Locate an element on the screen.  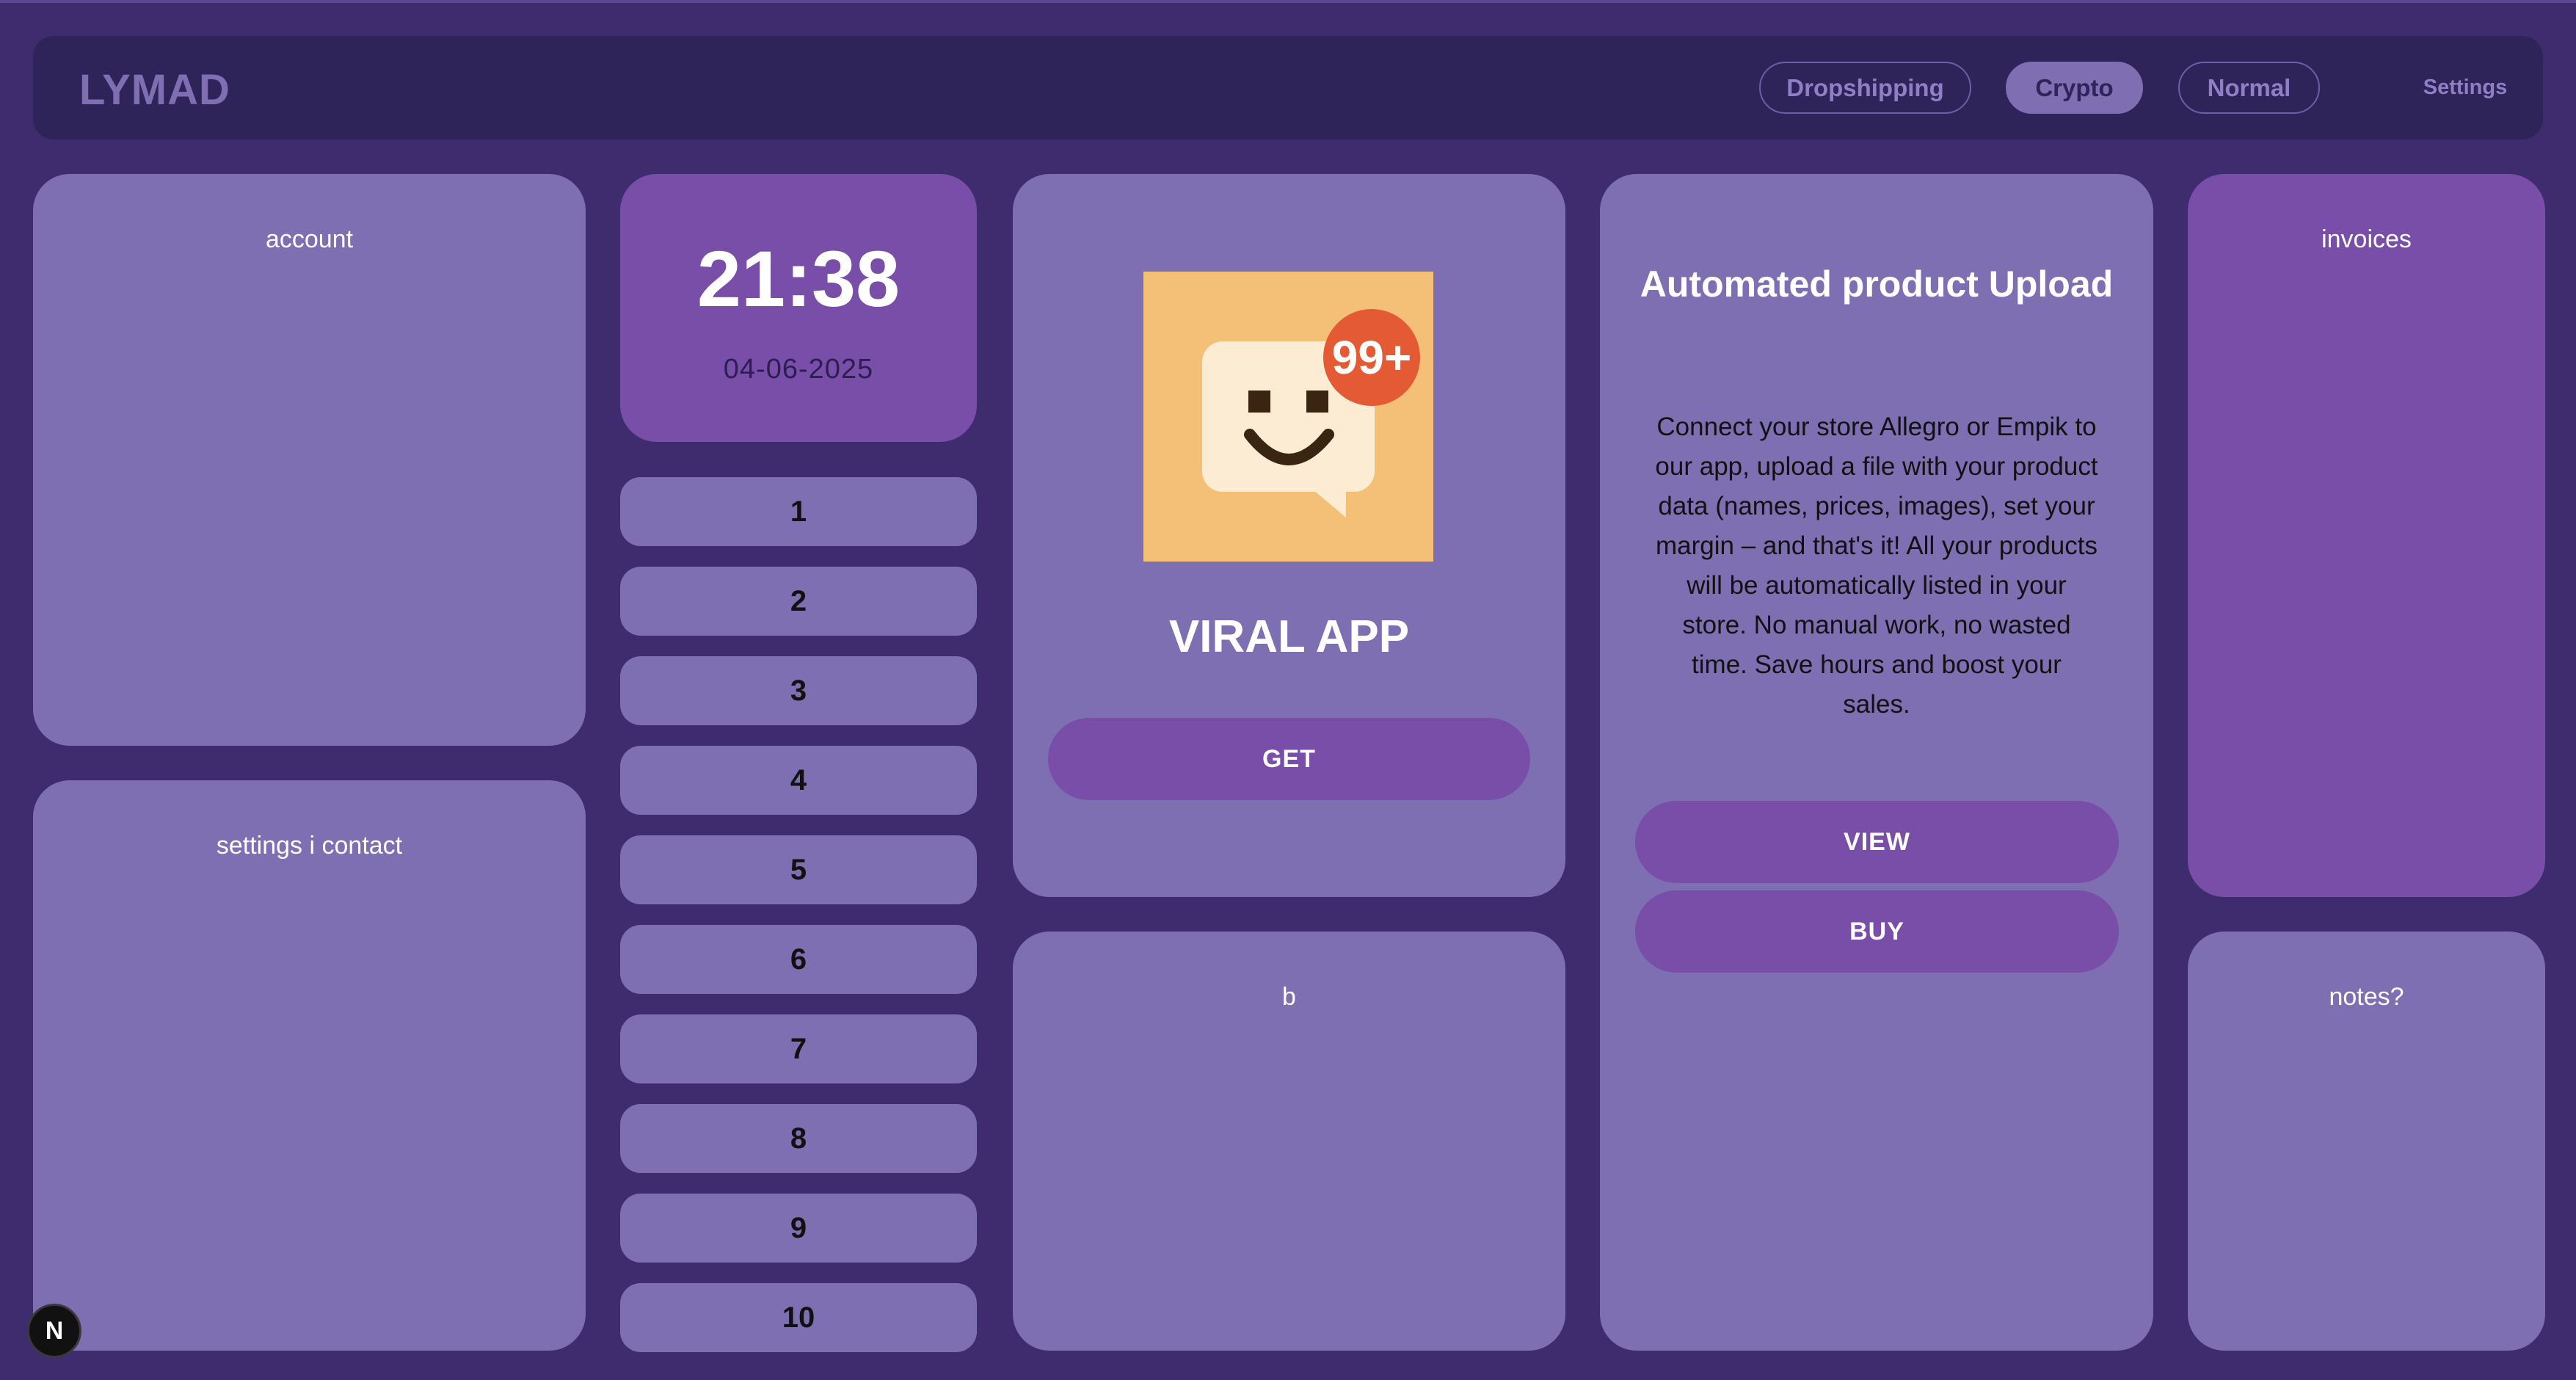
number-button-3: 3 is located at coordinates (798, 690).